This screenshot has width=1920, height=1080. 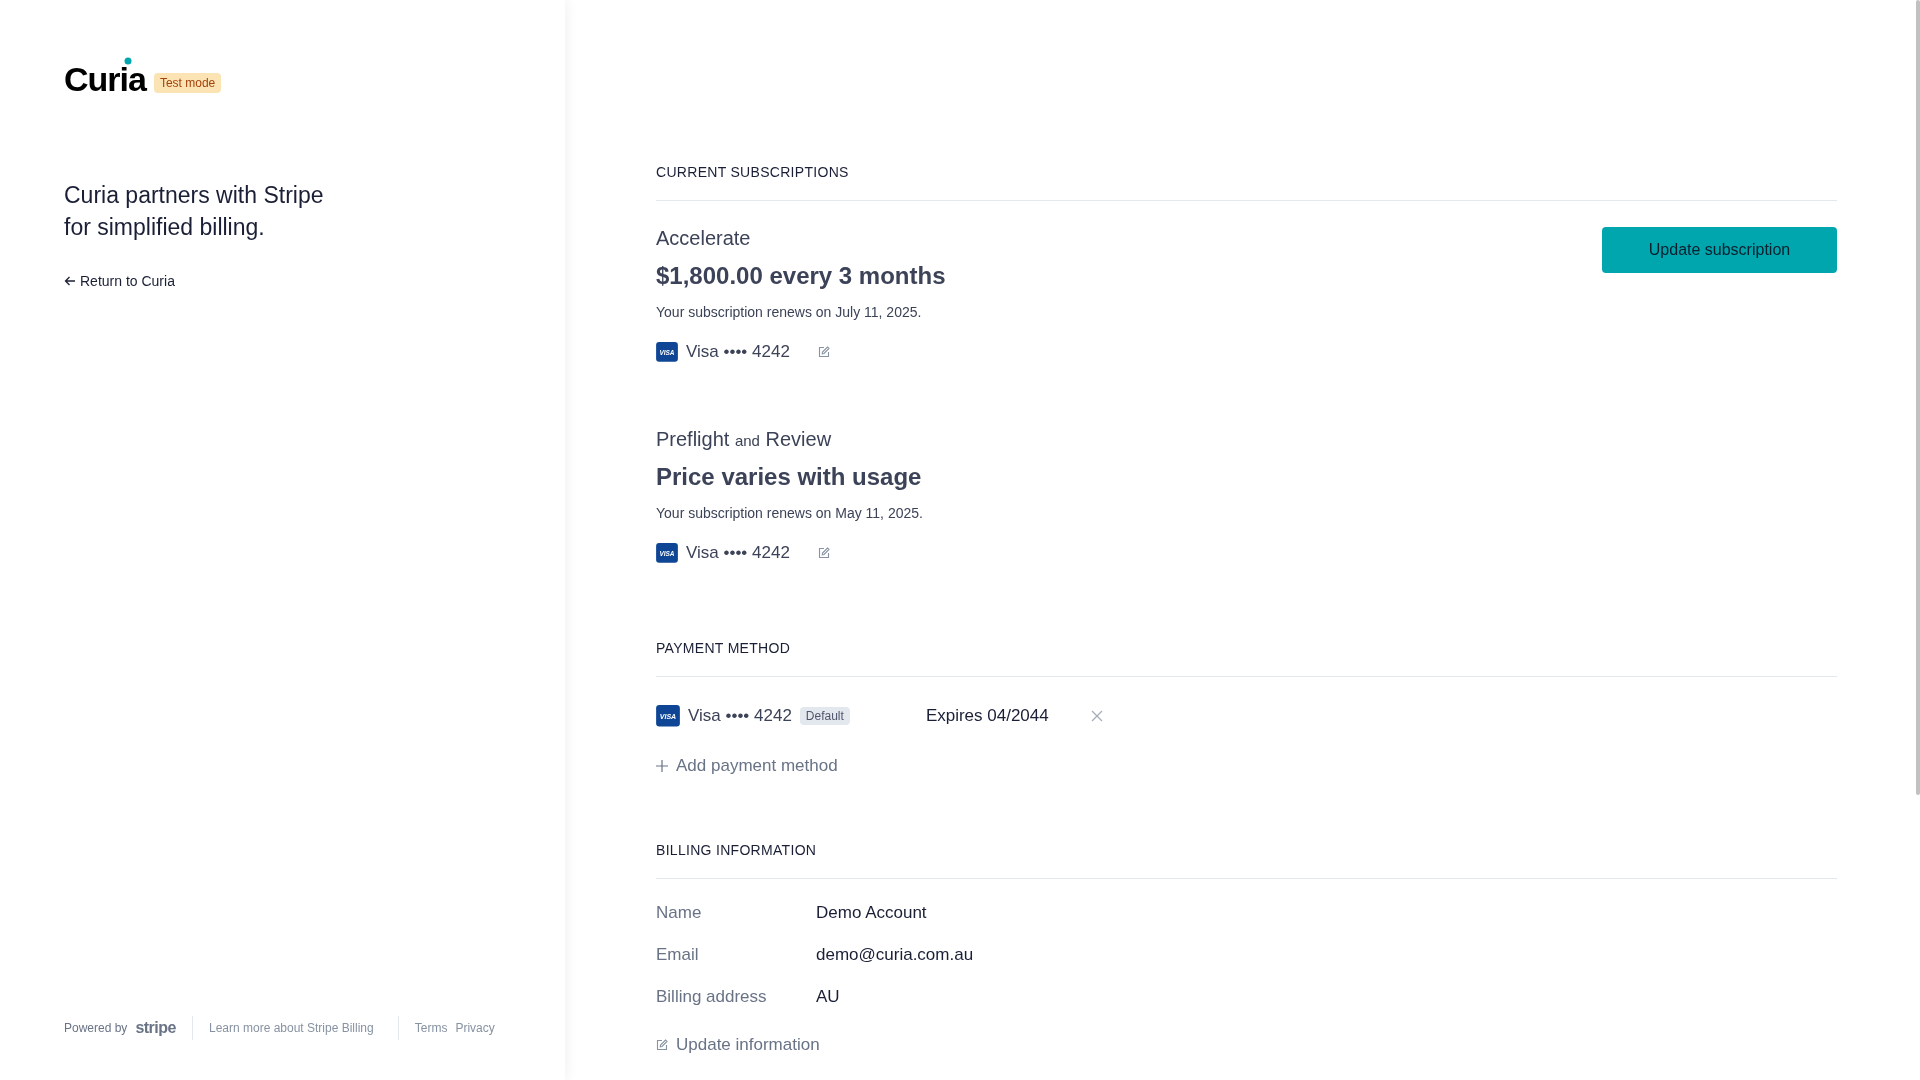 What do you see at coordinates (679, 912) in the screenshot?
I see `field-label: Name` at bounding box center [679, 912].